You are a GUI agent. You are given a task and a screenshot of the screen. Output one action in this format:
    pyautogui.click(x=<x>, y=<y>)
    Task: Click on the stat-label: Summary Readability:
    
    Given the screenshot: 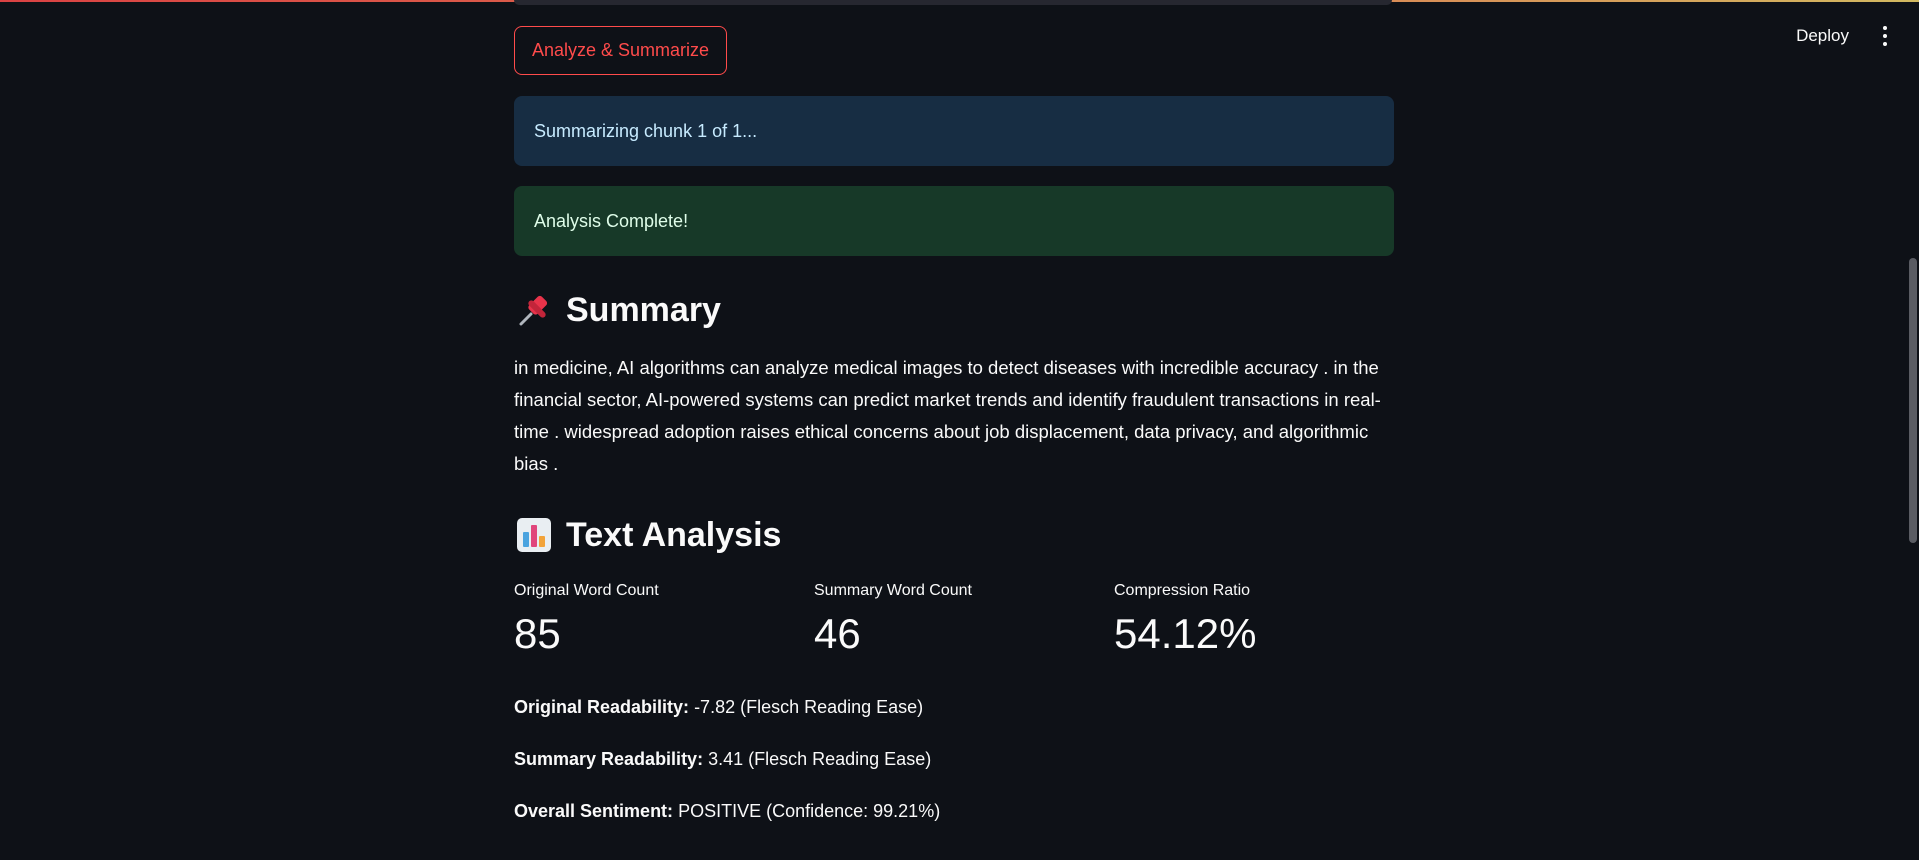 What is the action you would take?
    pyautogui.click(x=609, y=759)
    